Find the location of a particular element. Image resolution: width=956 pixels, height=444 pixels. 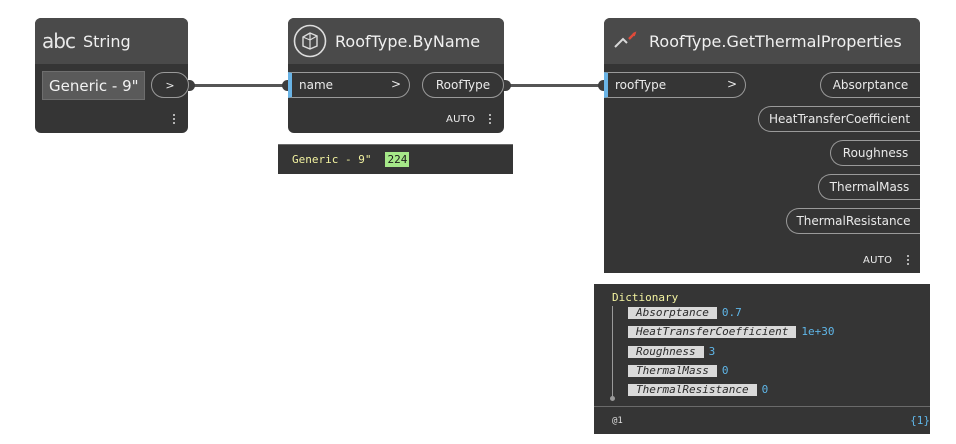

preview-footer-divider is located at coordinates (762, 406).